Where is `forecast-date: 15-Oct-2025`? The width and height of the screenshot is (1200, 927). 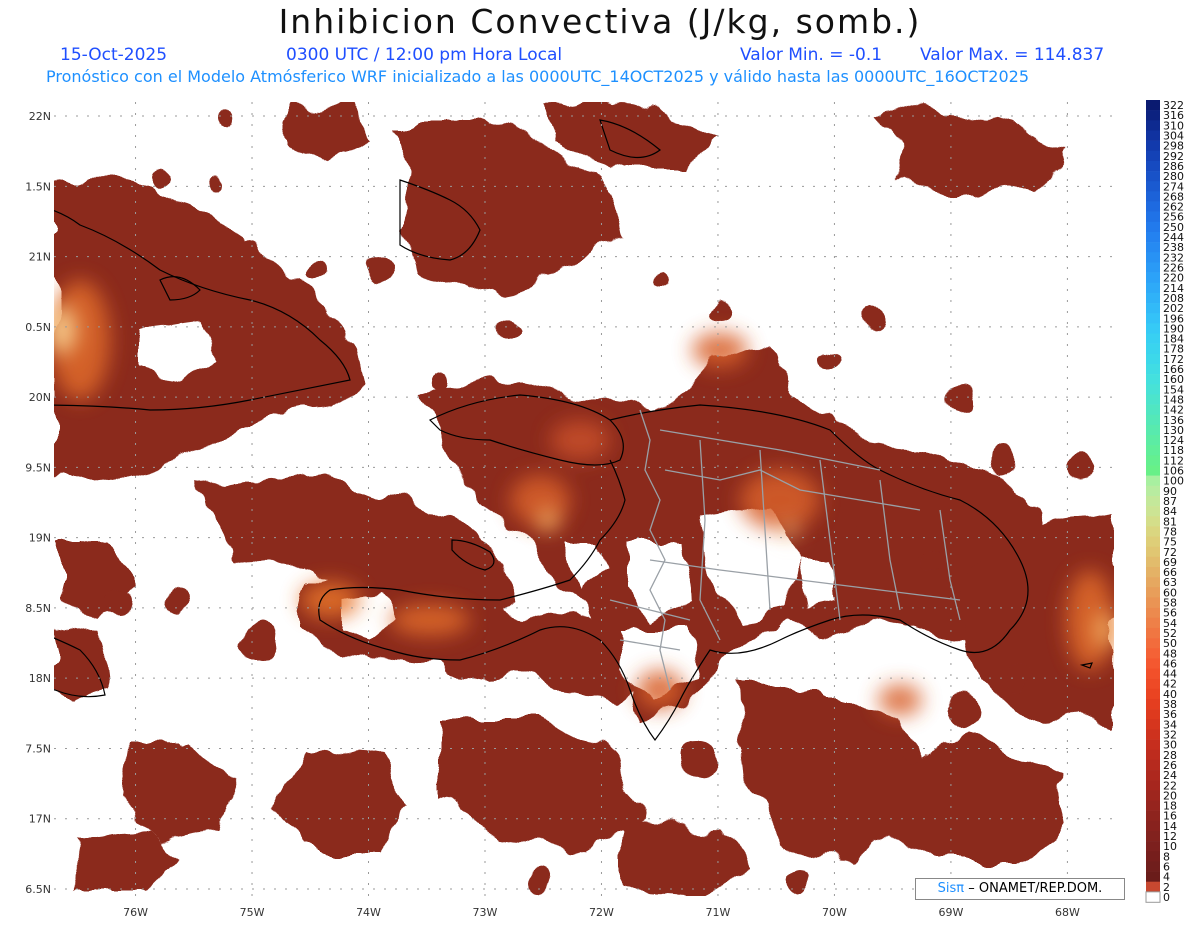 forecast-date: 15-Oct-2025 is located at coordinates (114, 55).